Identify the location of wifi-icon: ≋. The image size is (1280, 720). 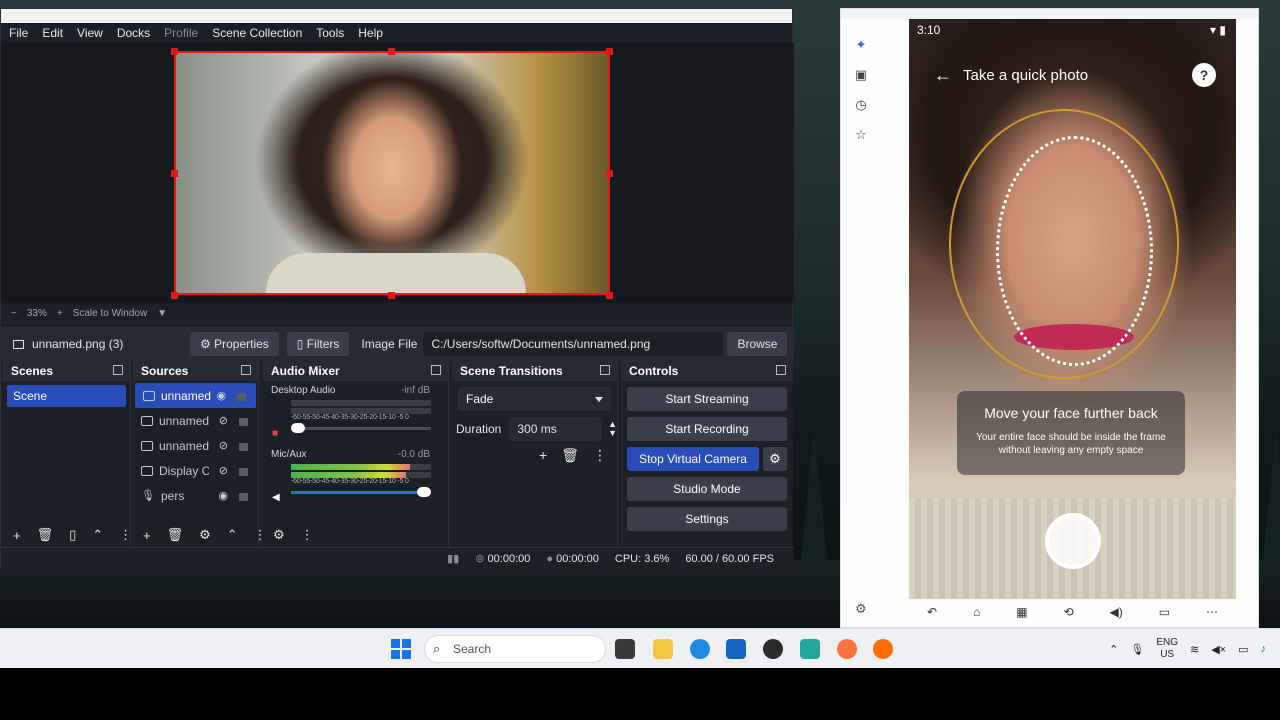
(1194, 649).